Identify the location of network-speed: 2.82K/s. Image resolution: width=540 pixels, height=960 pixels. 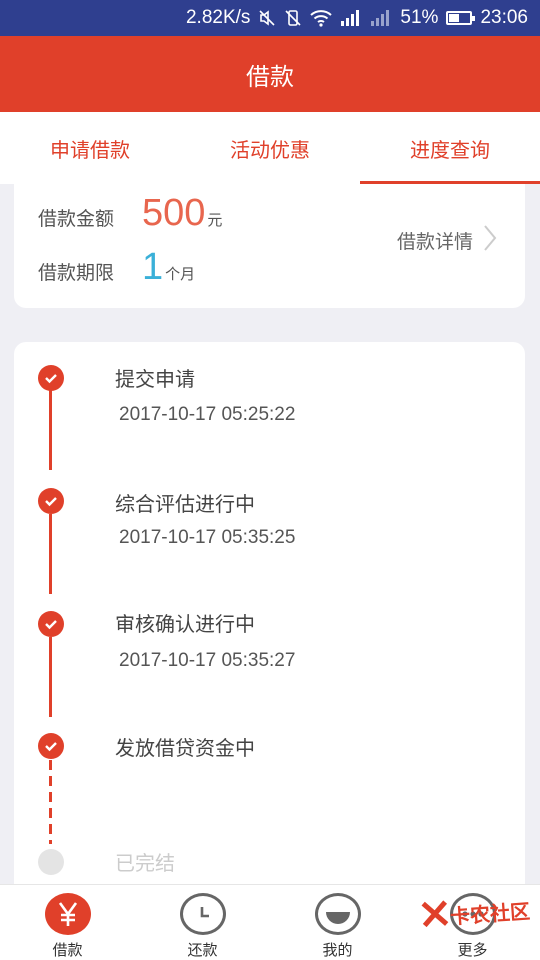
(218, 17).